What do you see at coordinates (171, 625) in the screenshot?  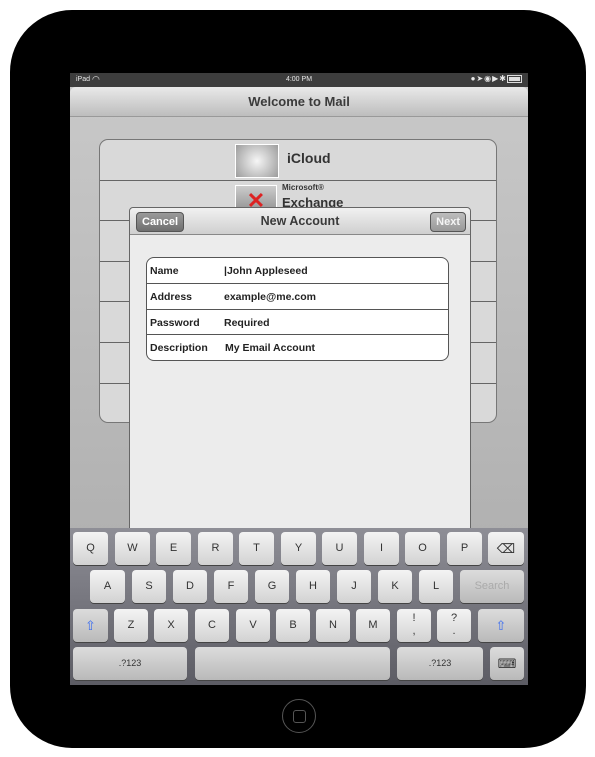 I see `key-x: X` at bounding box center [171, 625].